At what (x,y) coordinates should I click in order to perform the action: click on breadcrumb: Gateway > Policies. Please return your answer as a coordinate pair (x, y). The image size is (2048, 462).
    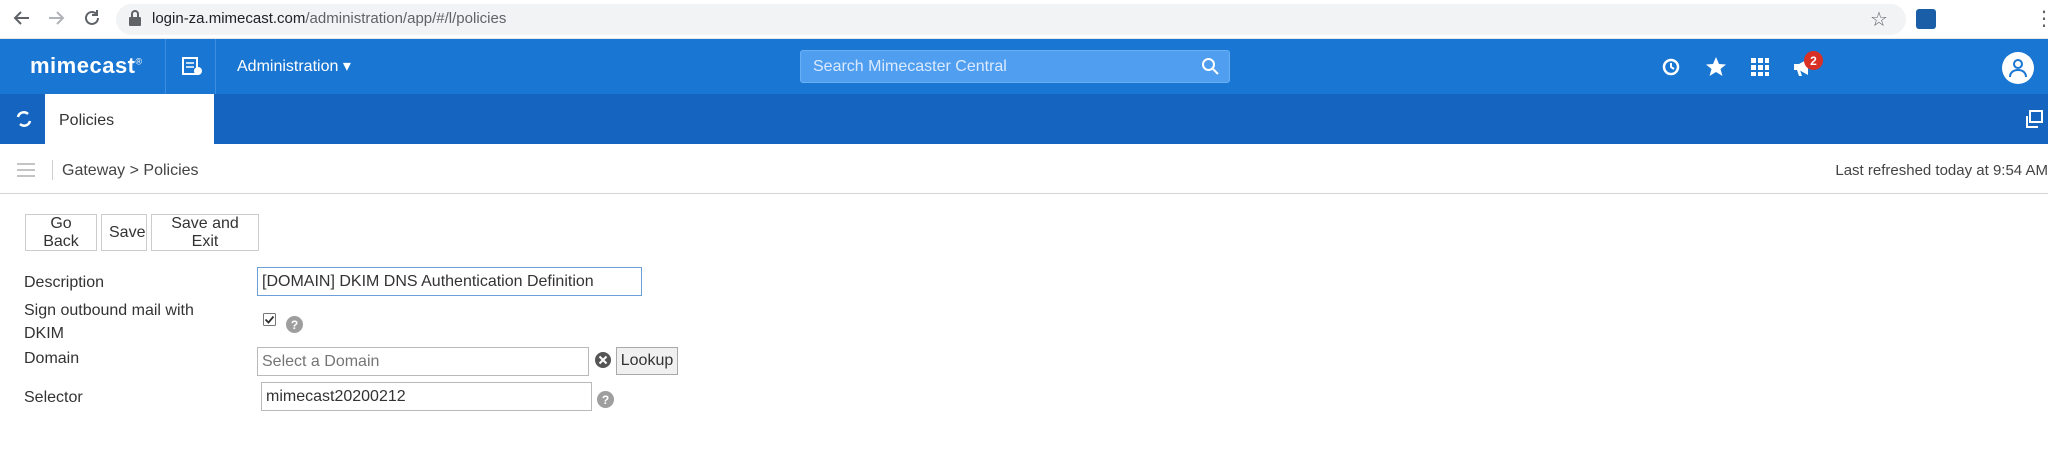
    Looking at the image, I should click on (130, 171).